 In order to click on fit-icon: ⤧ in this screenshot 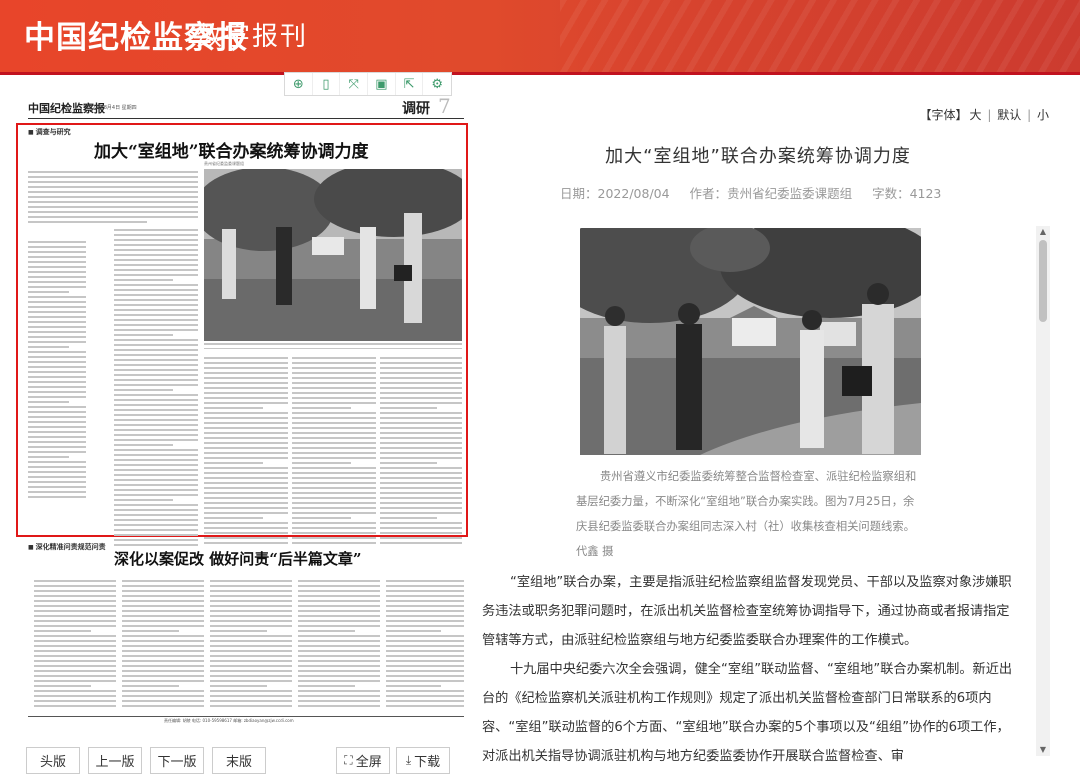, I will do `click(354, 84)`.